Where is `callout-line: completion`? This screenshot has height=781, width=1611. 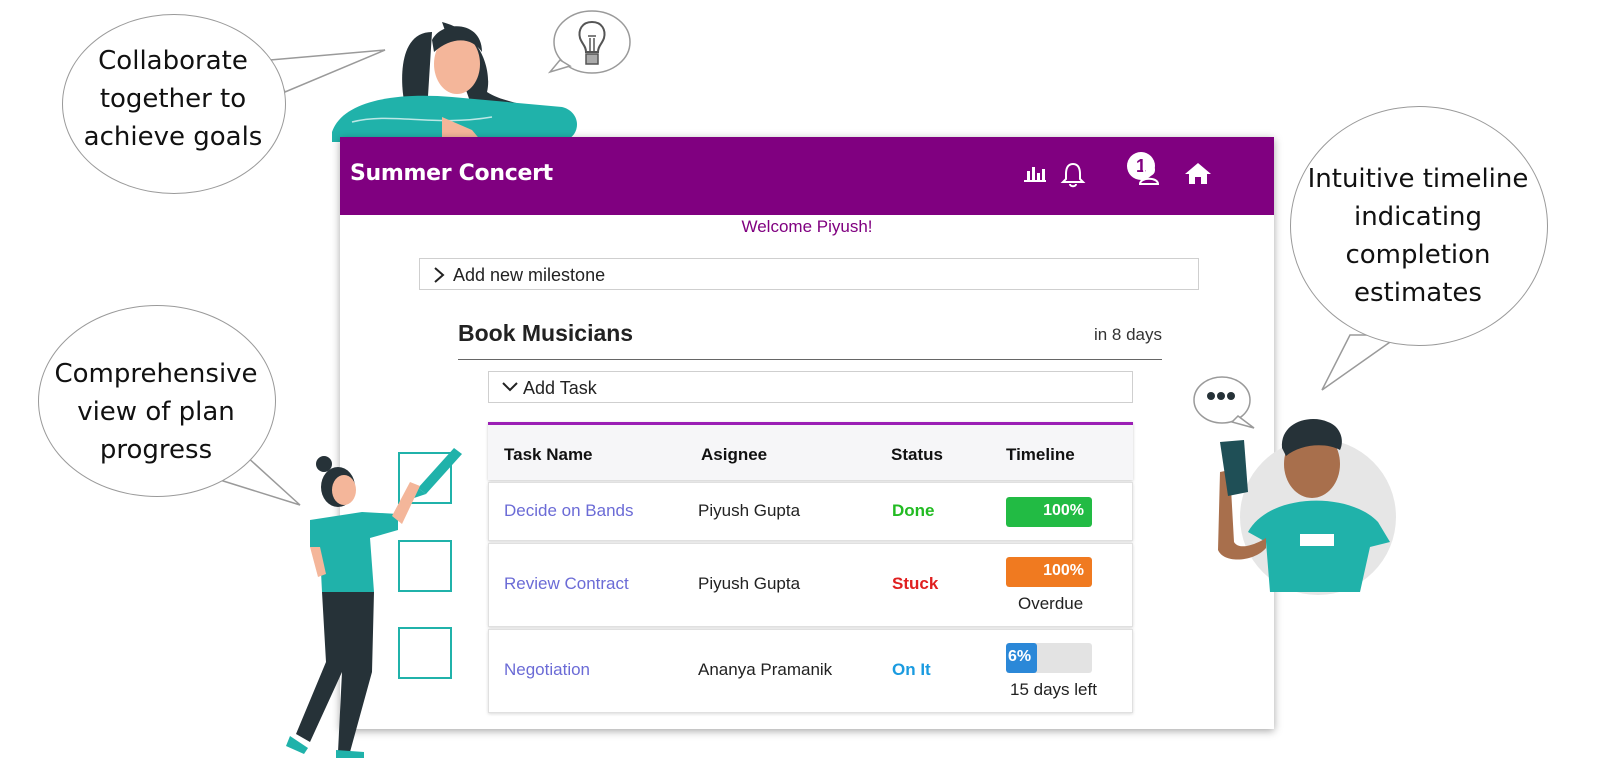
callout-line: completion is located at coordinates (1418, 255).